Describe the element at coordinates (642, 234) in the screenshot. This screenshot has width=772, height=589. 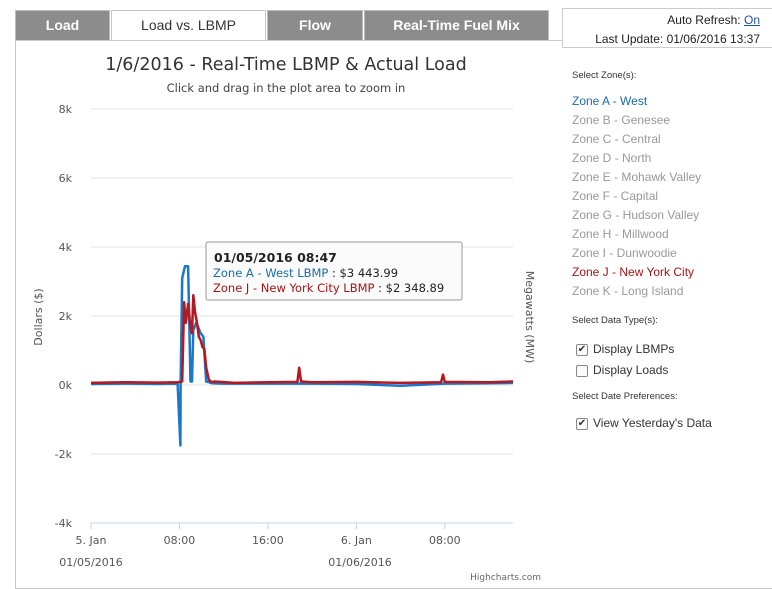
I see `zone-h-millwood: Zone H - Millwood` at that location.